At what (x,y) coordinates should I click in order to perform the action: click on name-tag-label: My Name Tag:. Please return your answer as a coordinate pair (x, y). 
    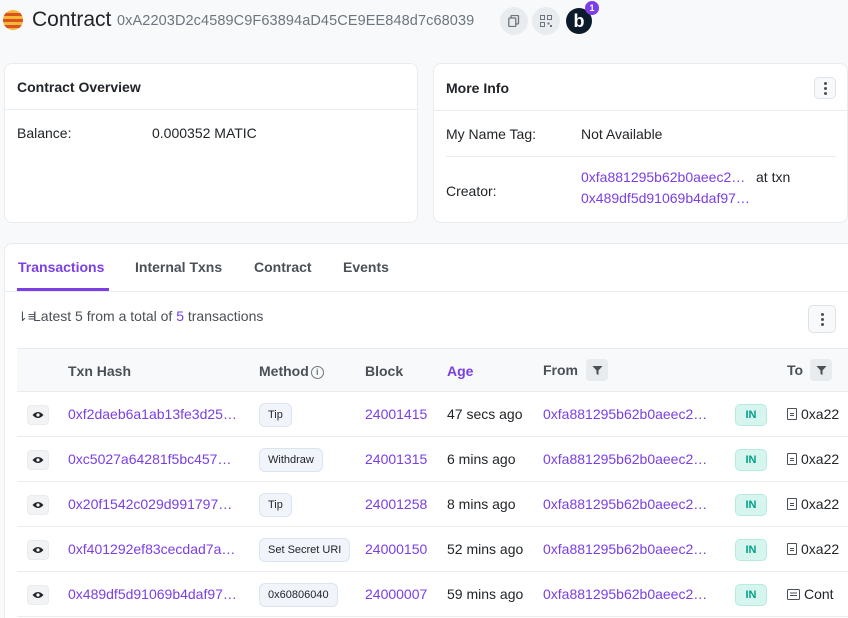
    Looking at the image, I should click on (491, 134).